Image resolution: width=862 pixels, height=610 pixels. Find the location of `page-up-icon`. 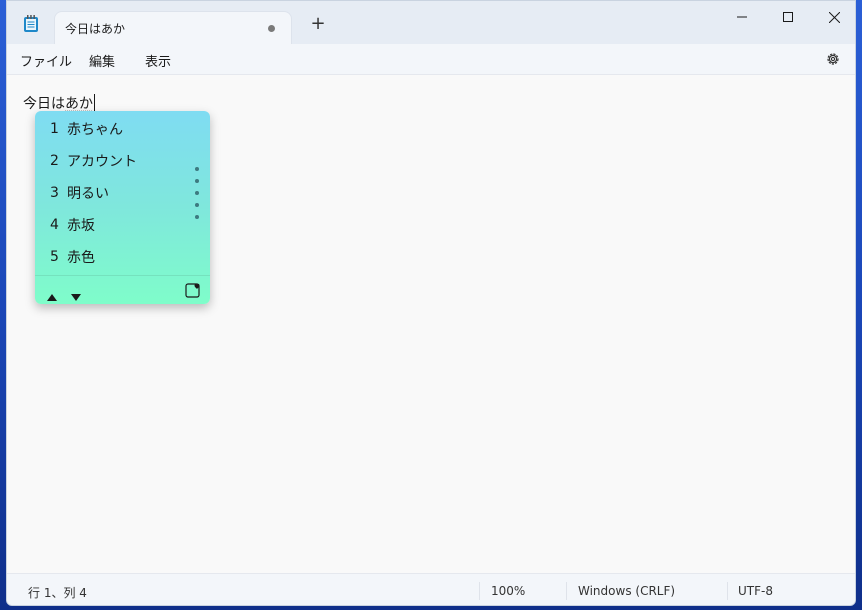

page-up-icon is located at coordinates (52, 295).